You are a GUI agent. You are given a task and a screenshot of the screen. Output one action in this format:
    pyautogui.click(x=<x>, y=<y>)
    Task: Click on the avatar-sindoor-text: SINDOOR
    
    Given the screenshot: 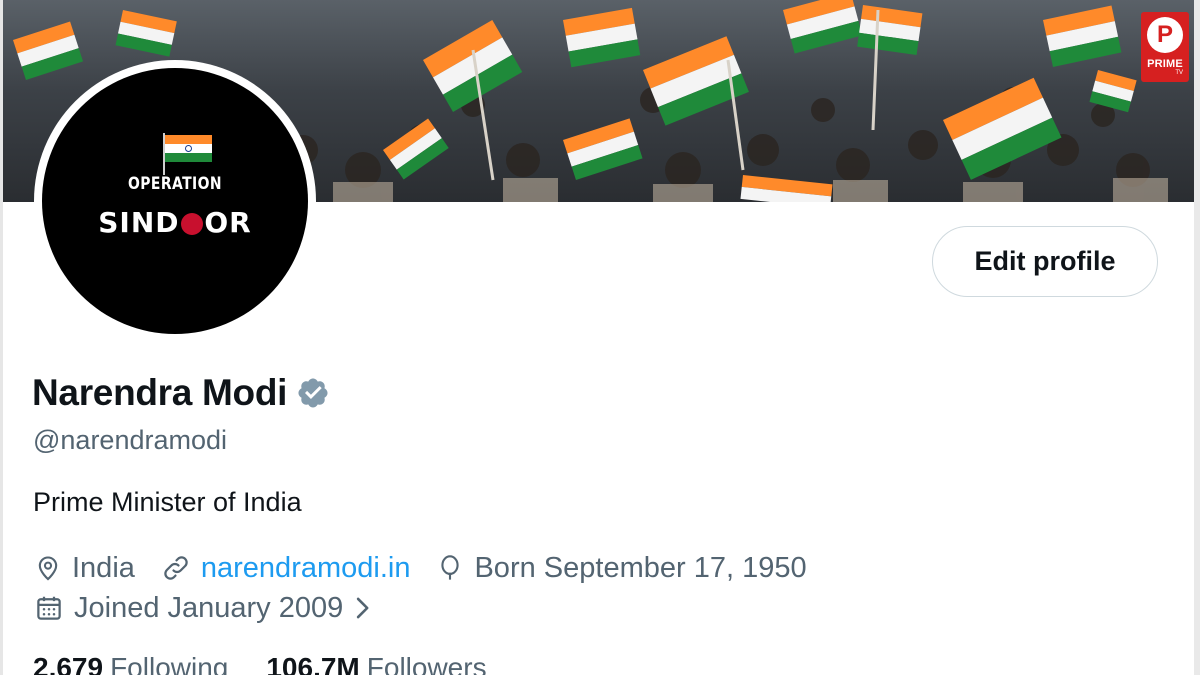 What is the action you would take?
    pyautogui.click(x=175, y=222)
    